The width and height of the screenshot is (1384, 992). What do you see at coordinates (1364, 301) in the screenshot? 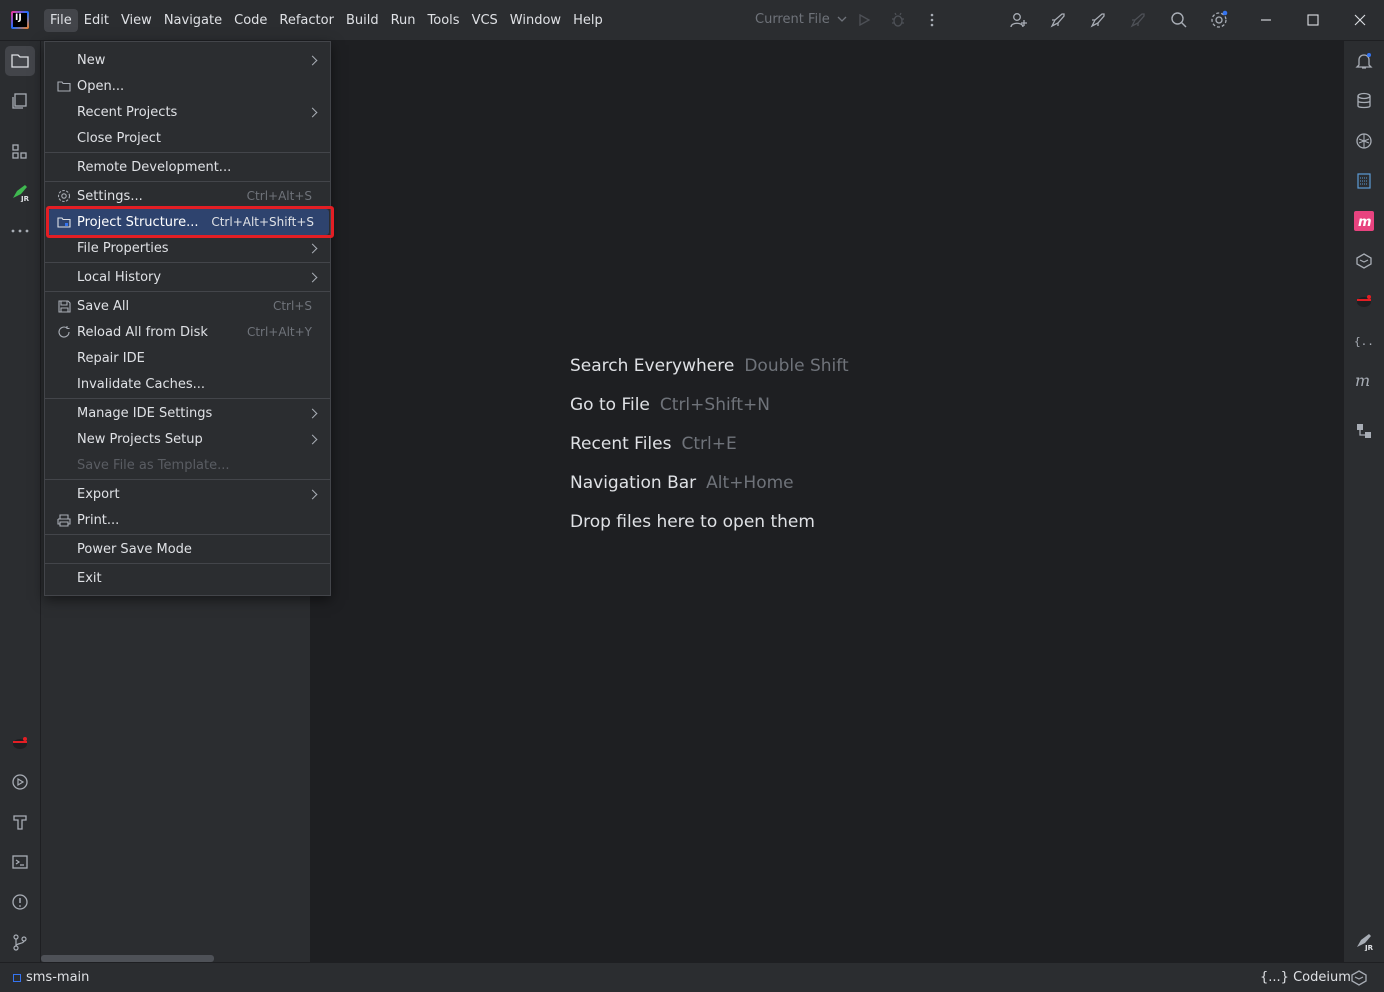
I see `ninja-plugin-right-icon` at bounding box center [1364, 301].